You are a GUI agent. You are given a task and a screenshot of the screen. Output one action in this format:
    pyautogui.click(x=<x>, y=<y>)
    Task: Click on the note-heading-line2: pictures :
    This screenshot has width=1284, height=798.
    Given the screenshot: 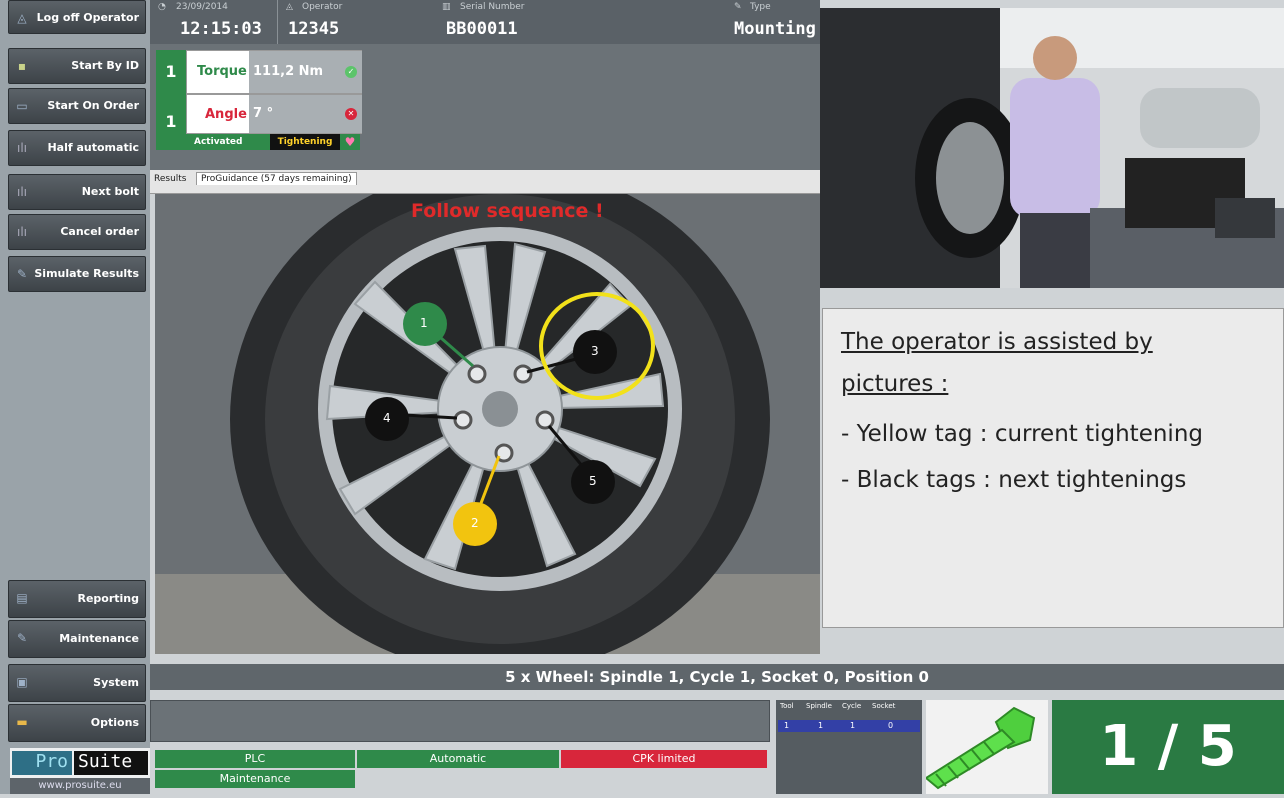 What is the action you would take?
    pyautogui.click(x=895, y=384)
    